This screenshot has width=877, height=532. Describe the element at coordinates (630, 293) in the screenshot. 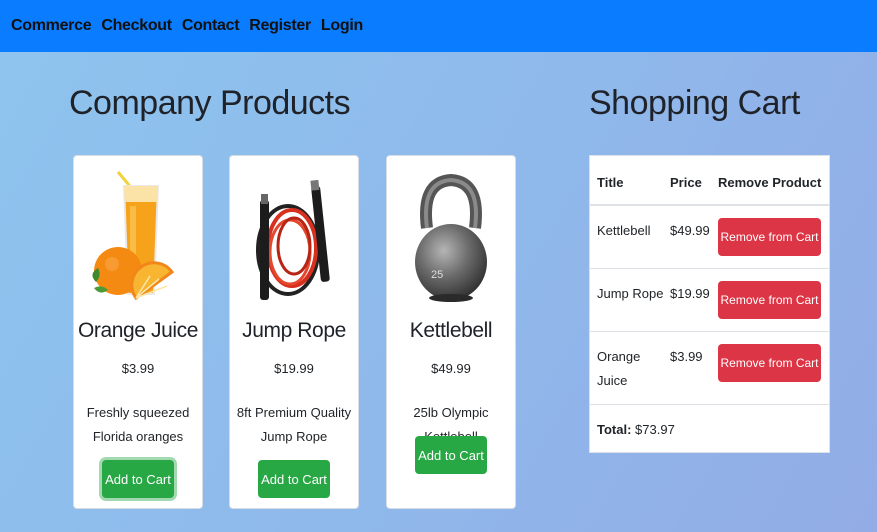

I see `cart-item-title: Jump Rope` at that location.